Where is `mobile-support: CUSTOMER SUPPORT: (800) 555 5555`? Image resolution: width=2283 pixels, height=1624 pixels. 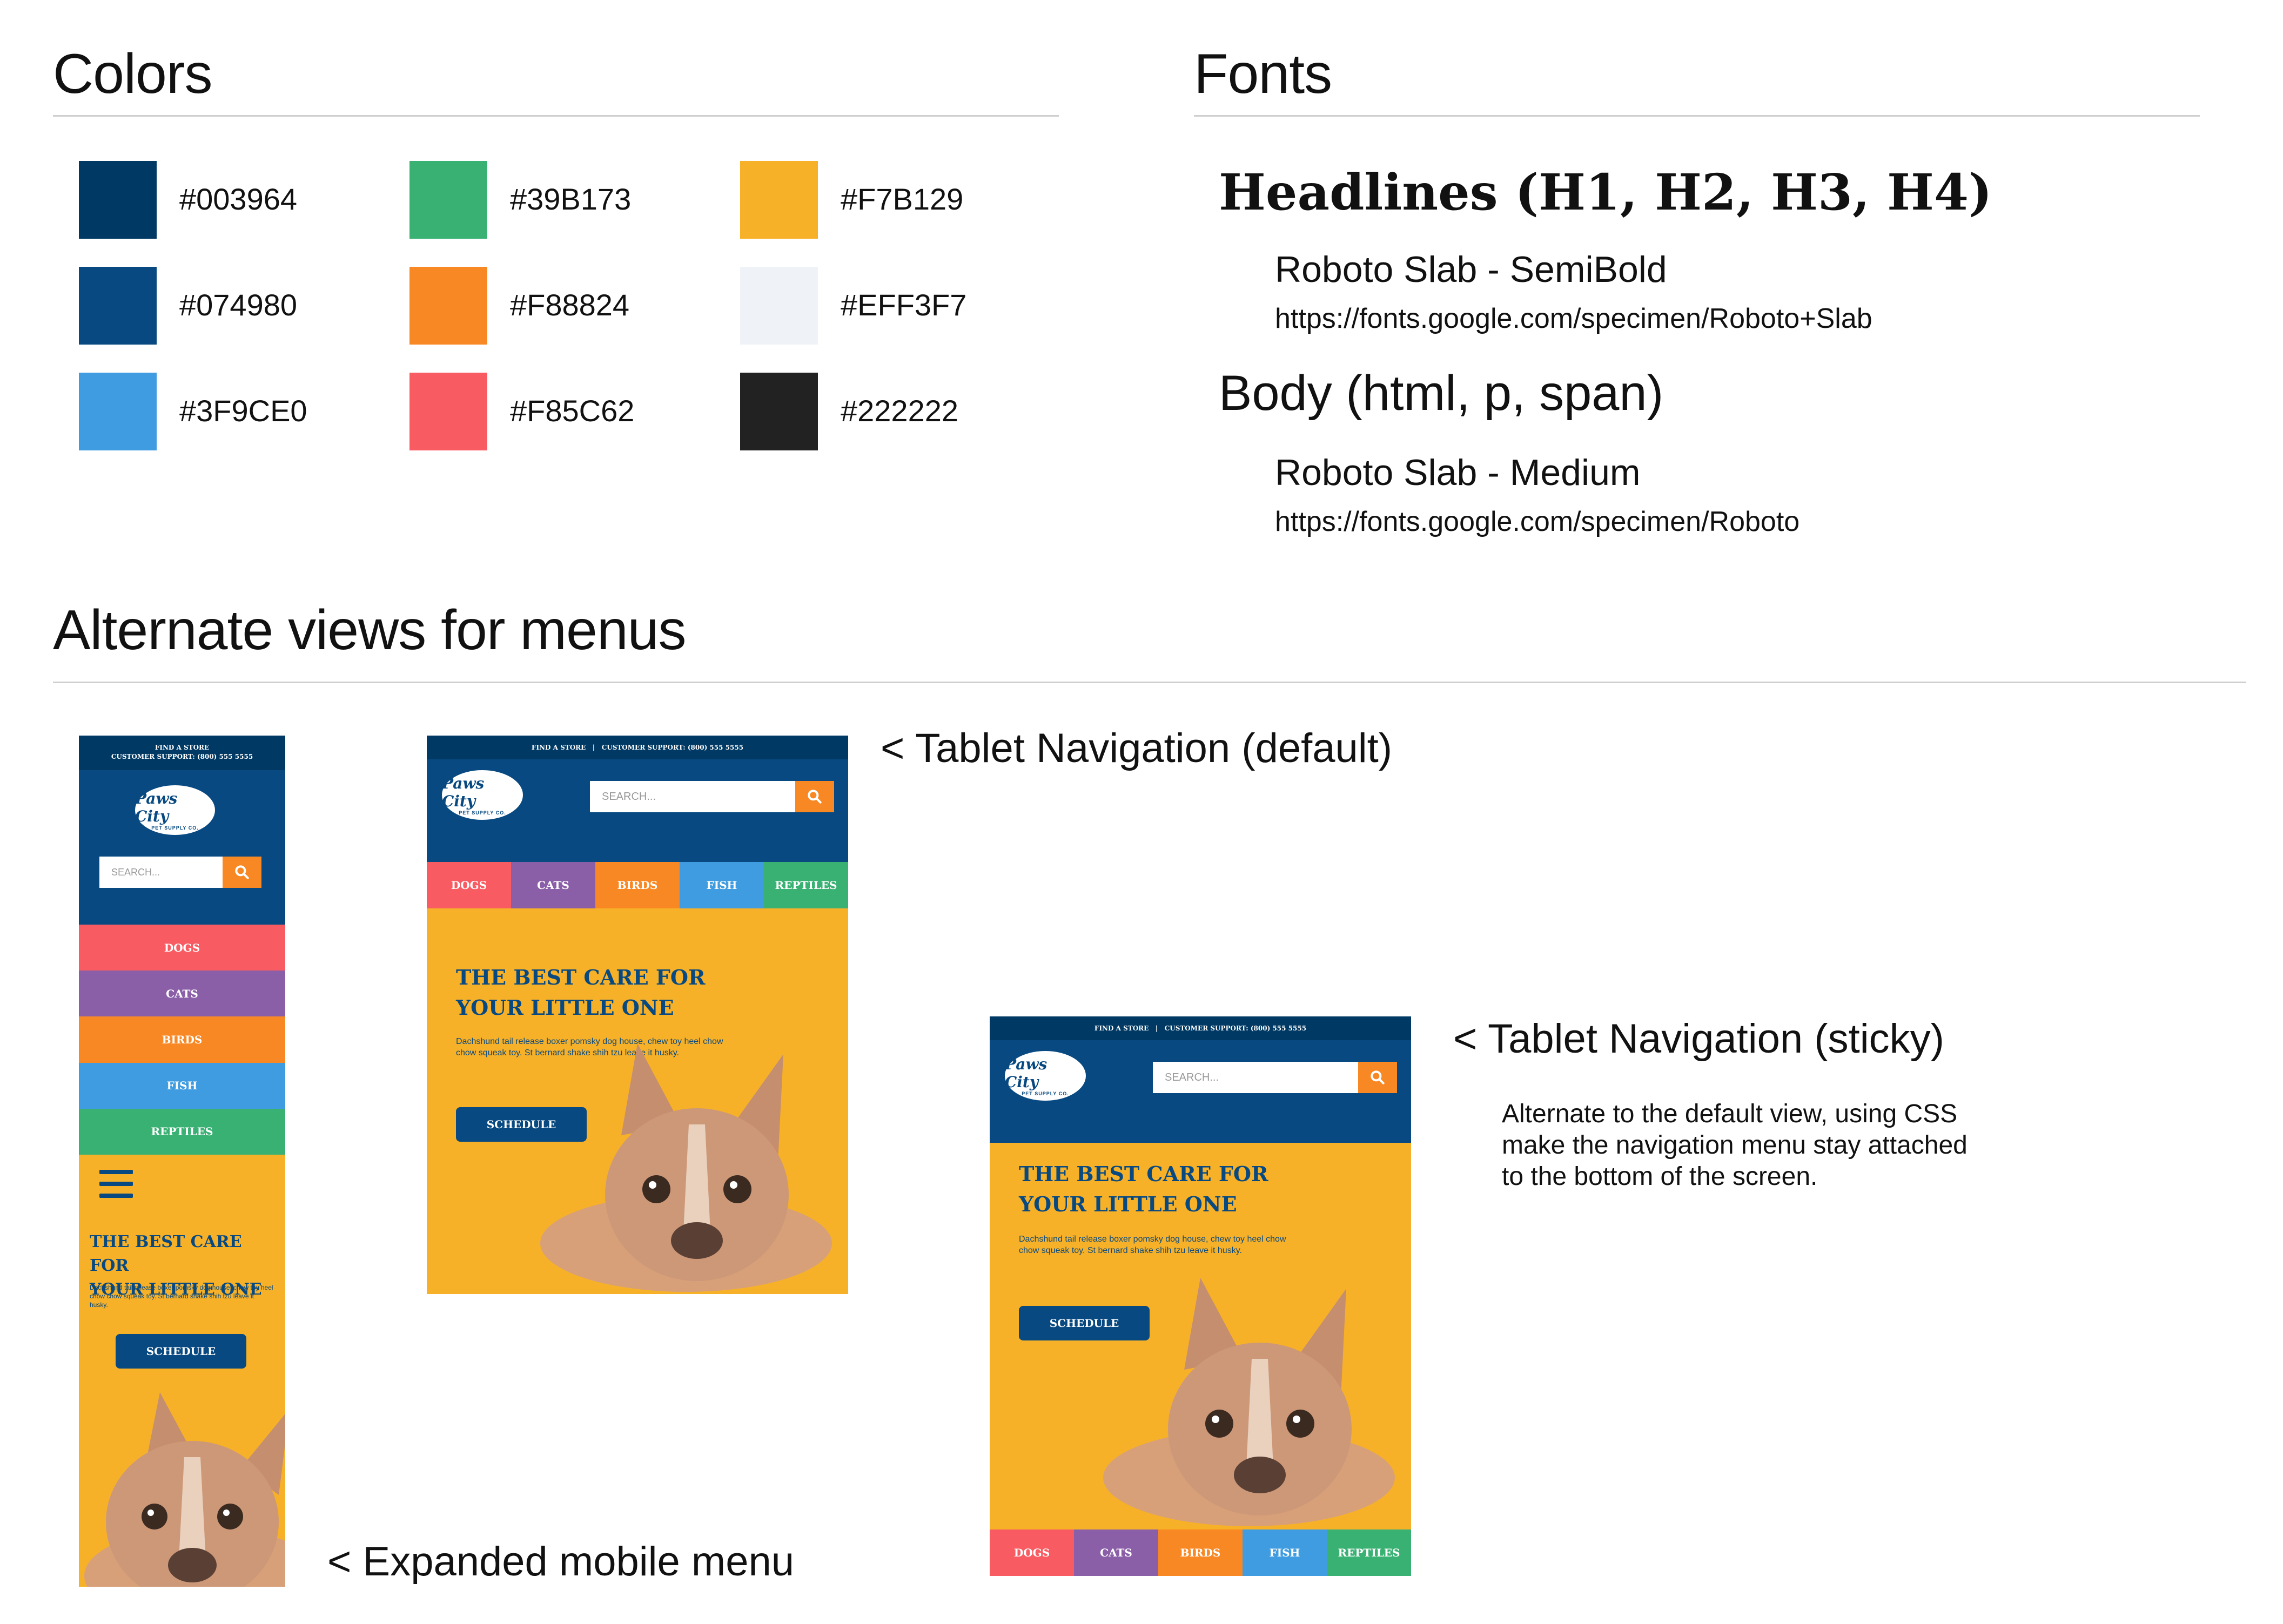
mobile-support: CUSTOMER SUPPORT: (800) 555 5555 is located at coordinates (182, 757).